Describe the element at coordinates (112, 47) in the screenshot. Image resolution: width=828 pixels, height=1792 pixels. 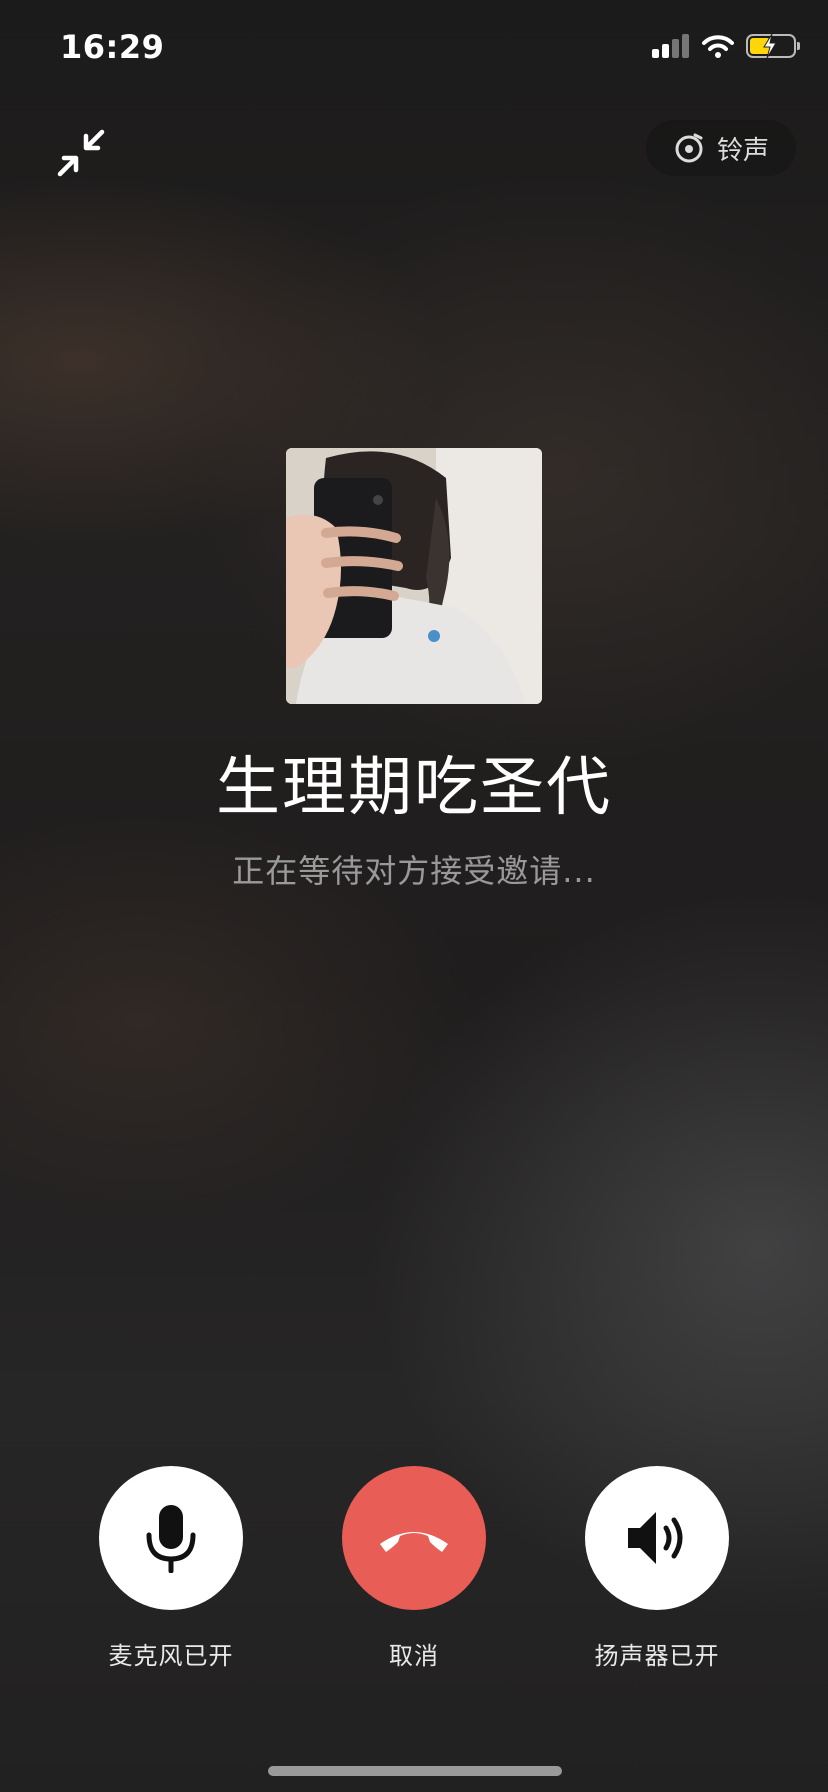
I see `status-time: 16:29` at that location.